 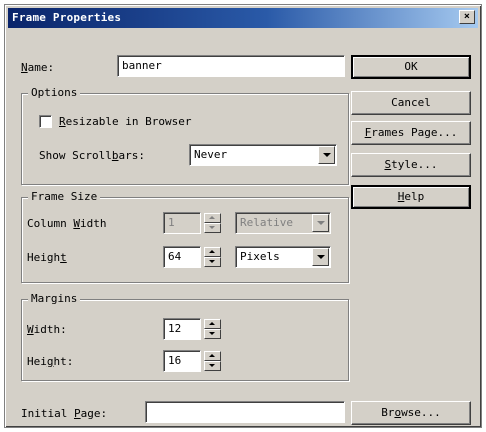 I want to click on show-scrollbars-value: Never, so click(x=211, y=154).